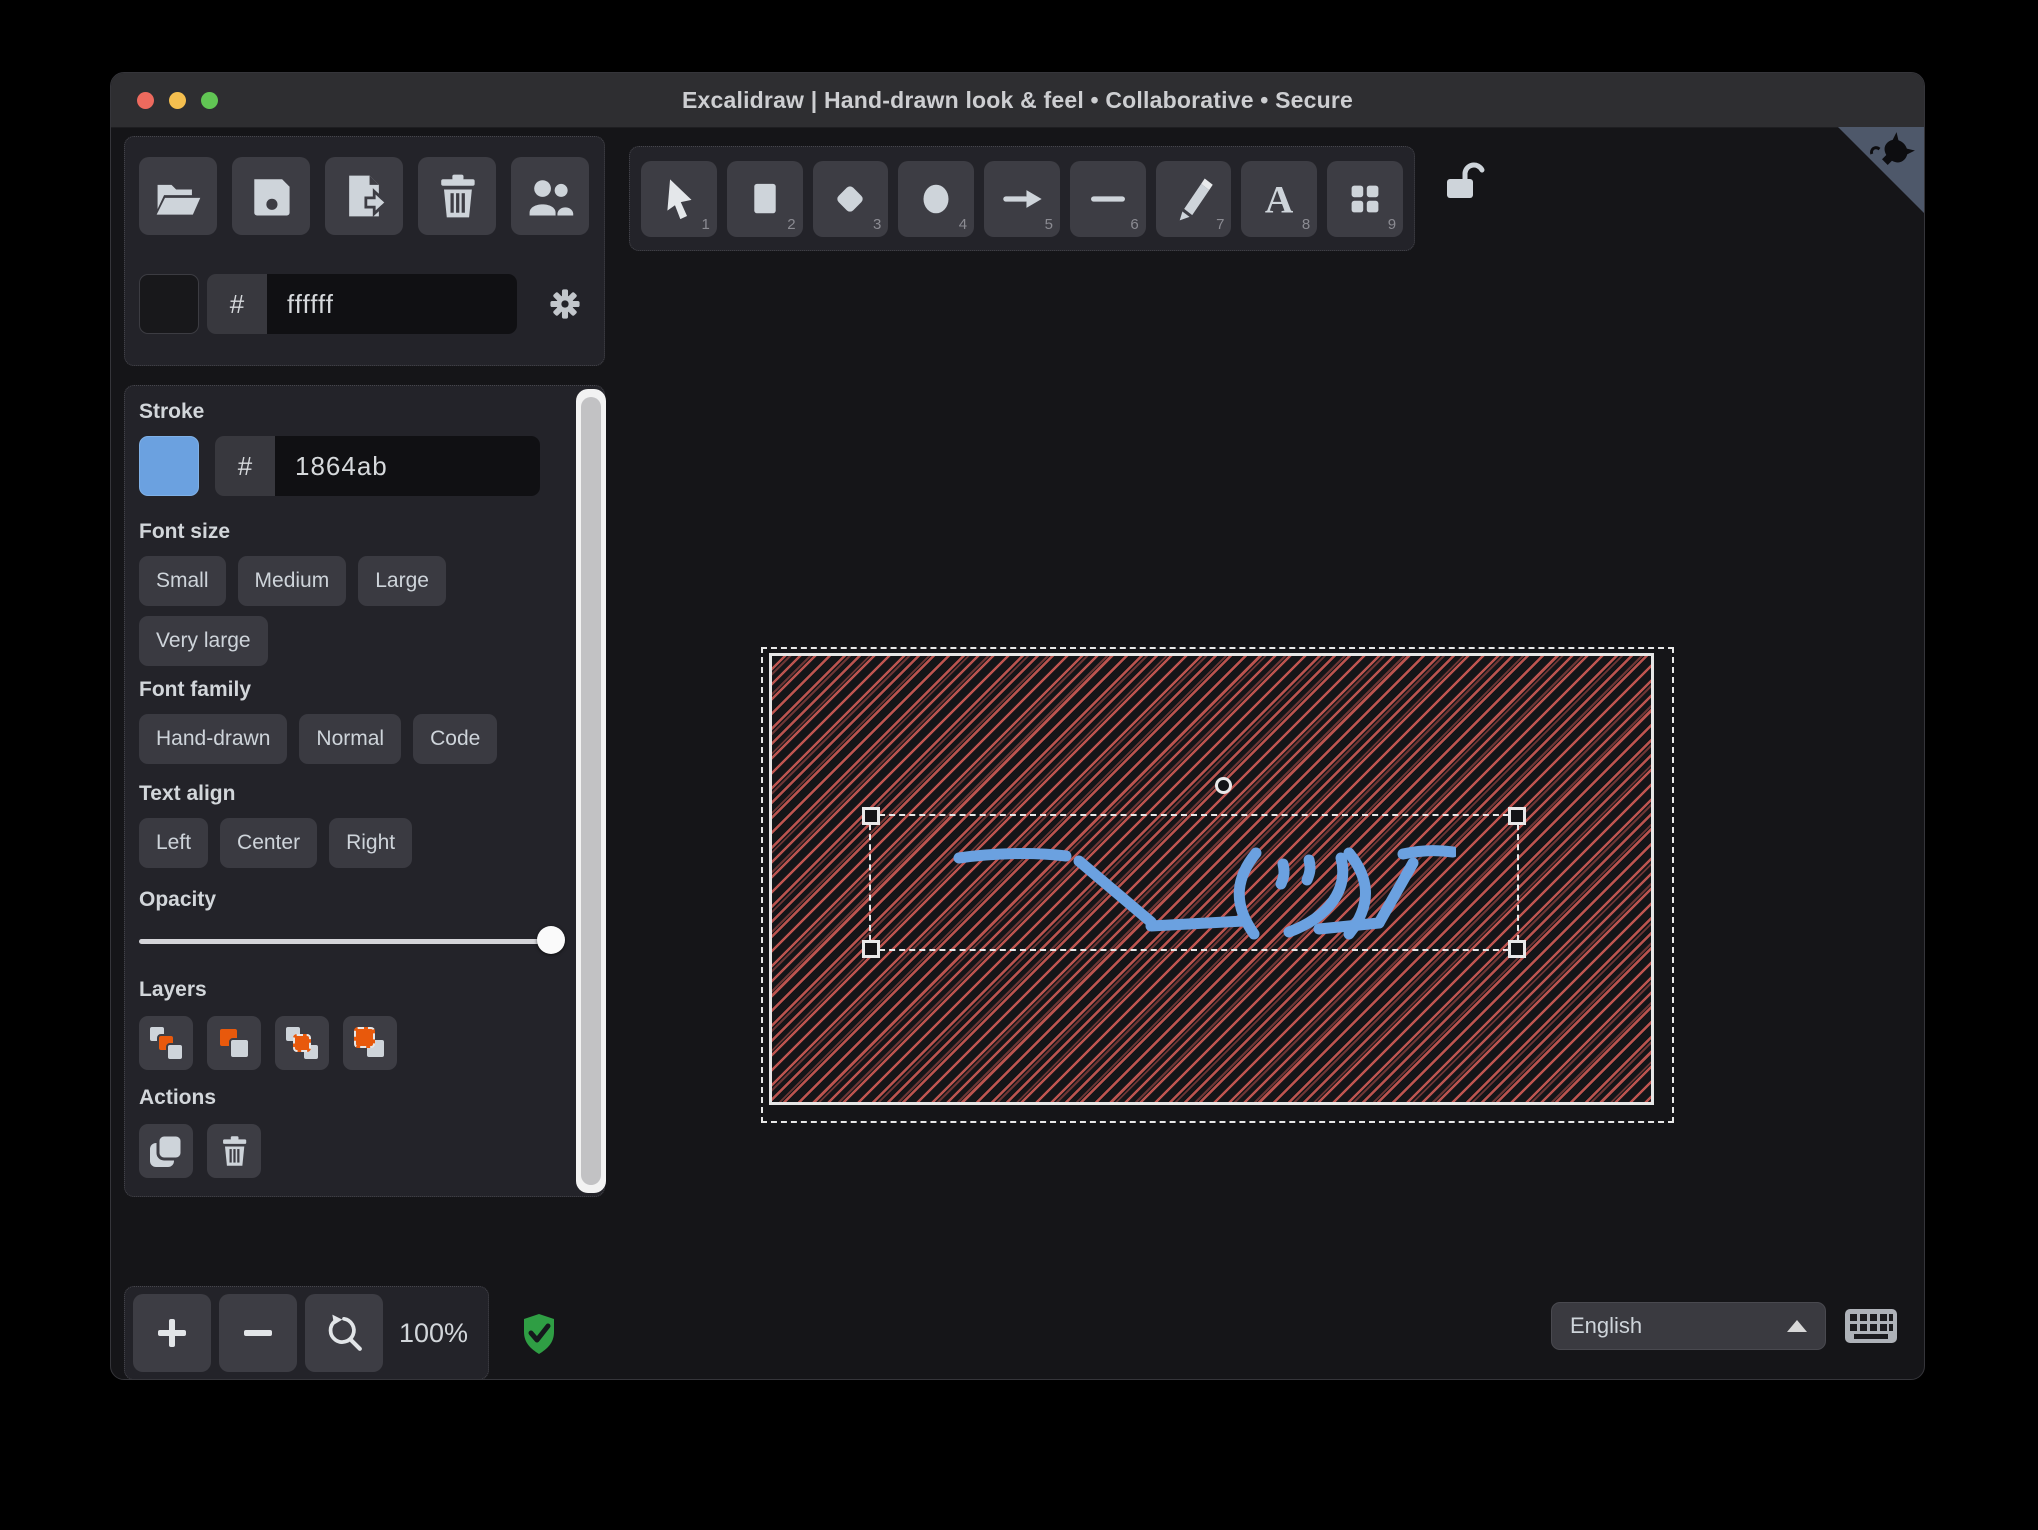  I want to click on tool-selection: 1, so click(679, 198).